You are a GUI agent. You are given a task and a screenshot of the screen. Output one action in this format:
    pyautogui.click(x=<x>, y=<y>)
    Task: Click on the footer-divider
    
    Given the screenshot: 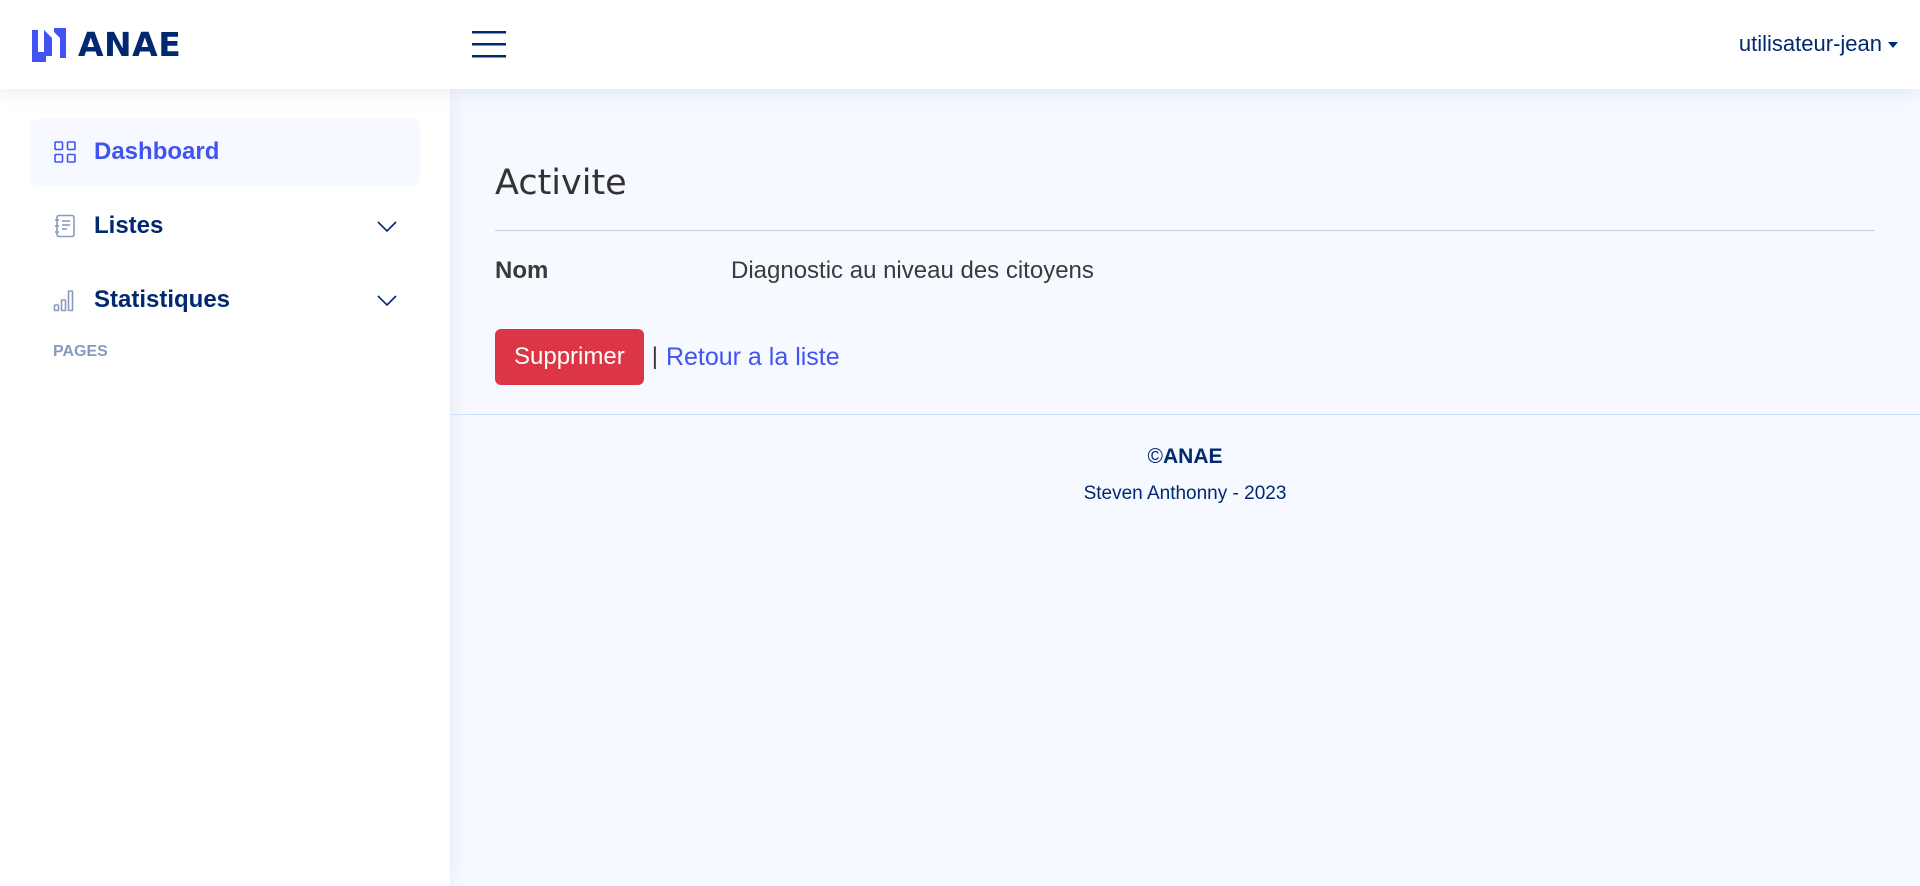 What is the action you would take?
    pyautogui.click(x=1185, y=414)
    